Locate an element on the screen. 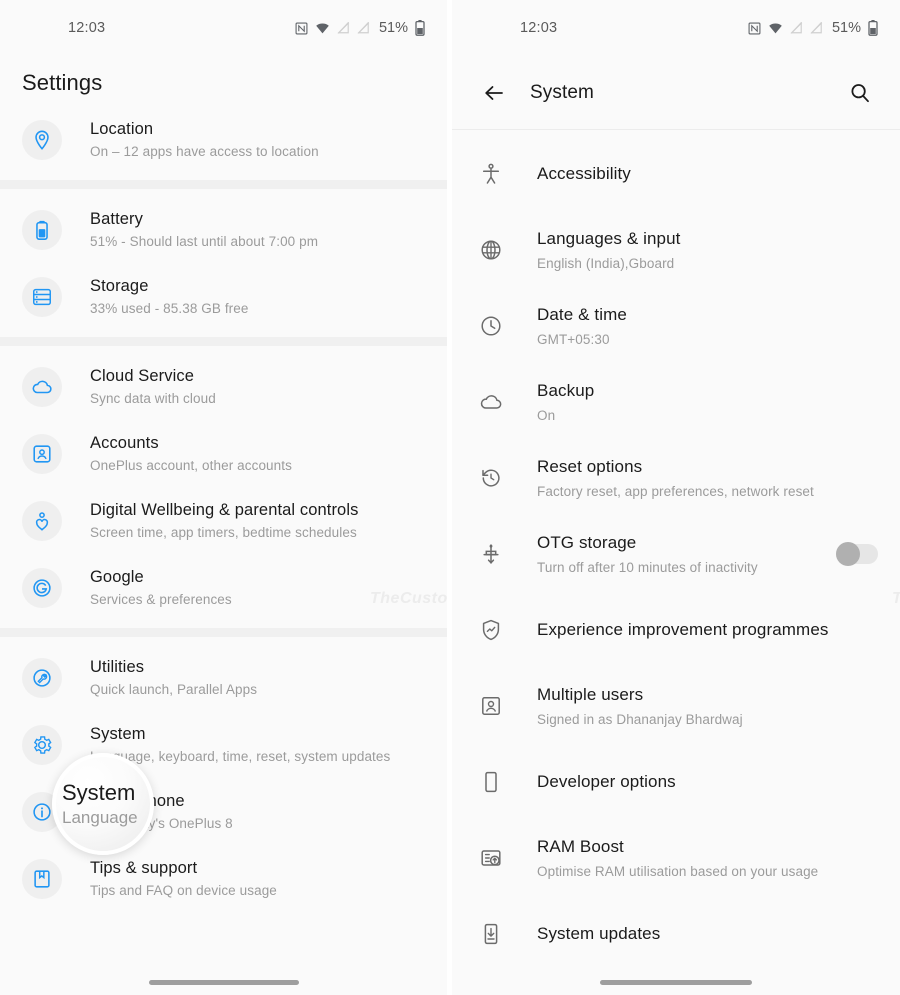 The width and height of the screenshot is (900, 995). wellbeing-icon is located at coordinates (42, 520).